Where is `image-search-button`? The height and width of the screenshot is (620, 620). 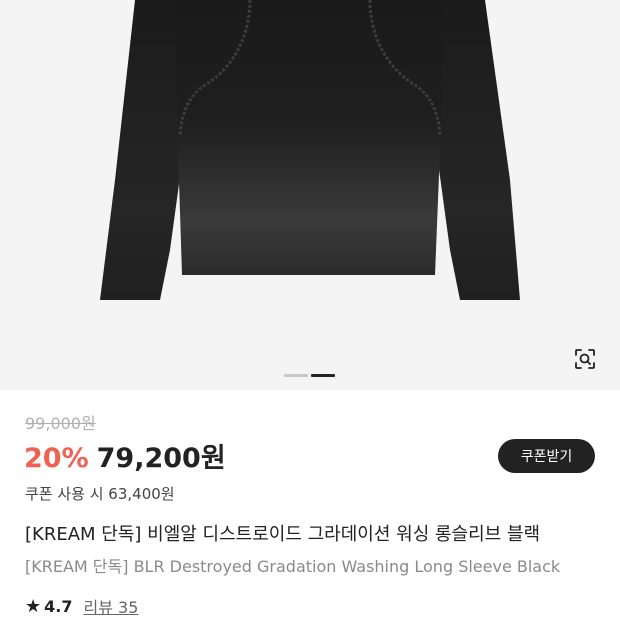
image-search-button is located at coordinates (585, 359).